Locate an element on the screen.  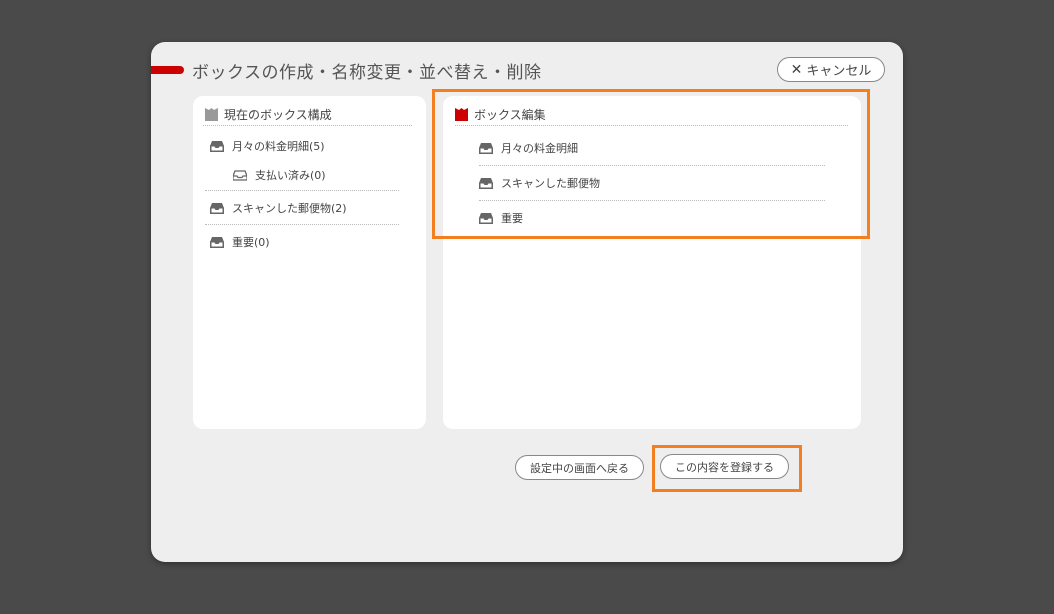
box-item-label: 重要(0) is located at coordinates (251, 242).